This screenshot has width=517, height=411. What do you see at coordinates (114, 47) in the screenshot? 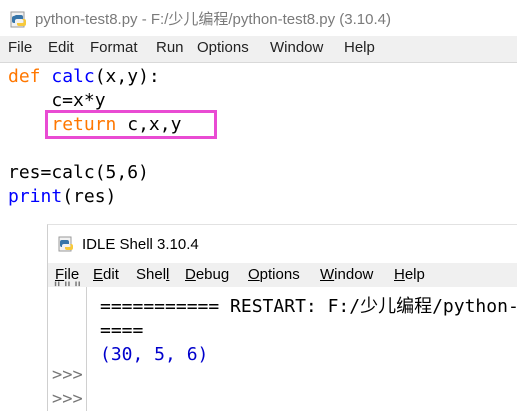
I see `menu-format: Format` at bounding box center [114, 47].